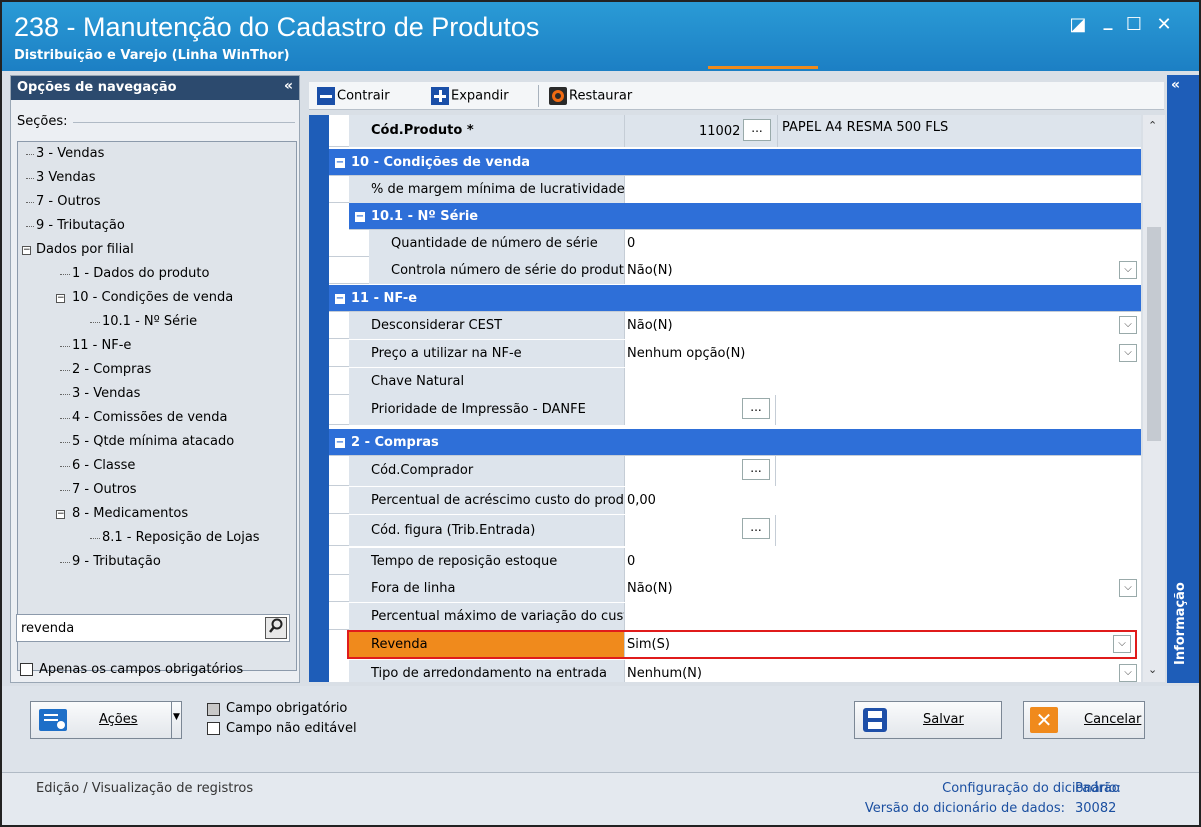 This screenshot has width=1201, height=827. I want to click on restore-button: Restaurar, so click(590, 96).